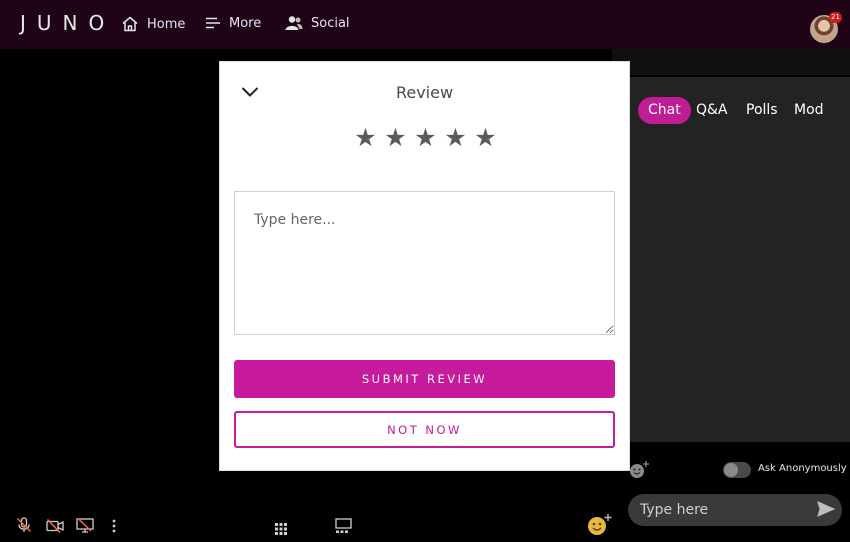 The image size is (850, 542). What do you see at coordinates (802, 468) in the screenshot?
I see `ask-anonymously-label: Ask Anonymously` at bounding box center [802, 468].